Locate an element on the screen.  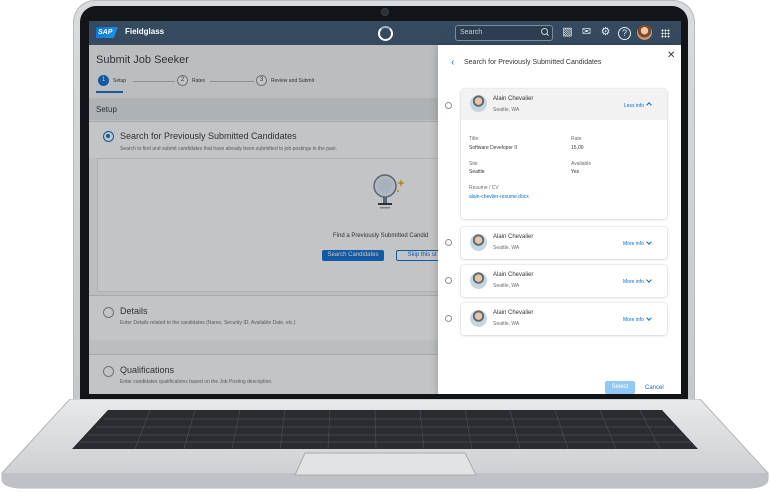
detail-label: Title is located at coordinates (474, 139).